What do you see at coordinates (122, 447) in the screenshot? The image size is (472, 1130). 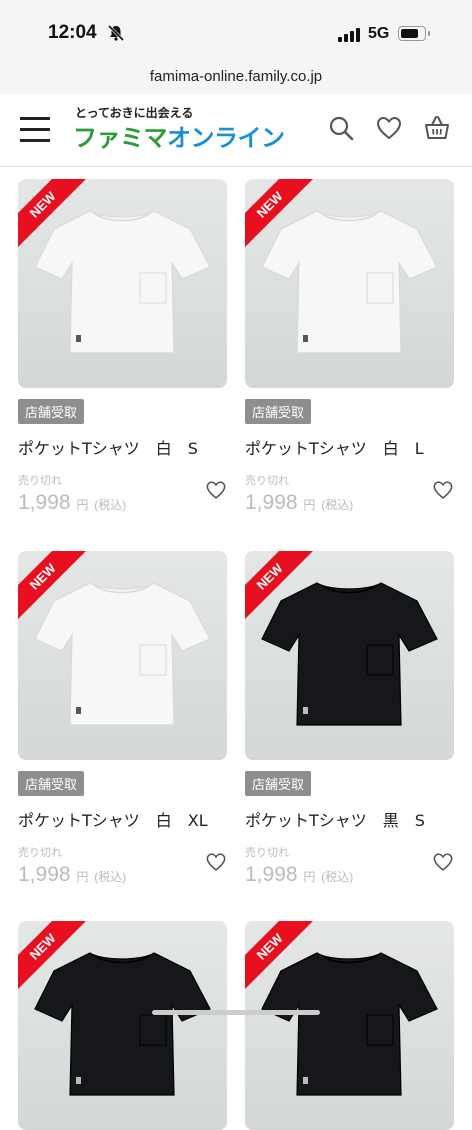 I see `product-name: ポケットTシャツ 白 S` at bounding box center [122, 447].